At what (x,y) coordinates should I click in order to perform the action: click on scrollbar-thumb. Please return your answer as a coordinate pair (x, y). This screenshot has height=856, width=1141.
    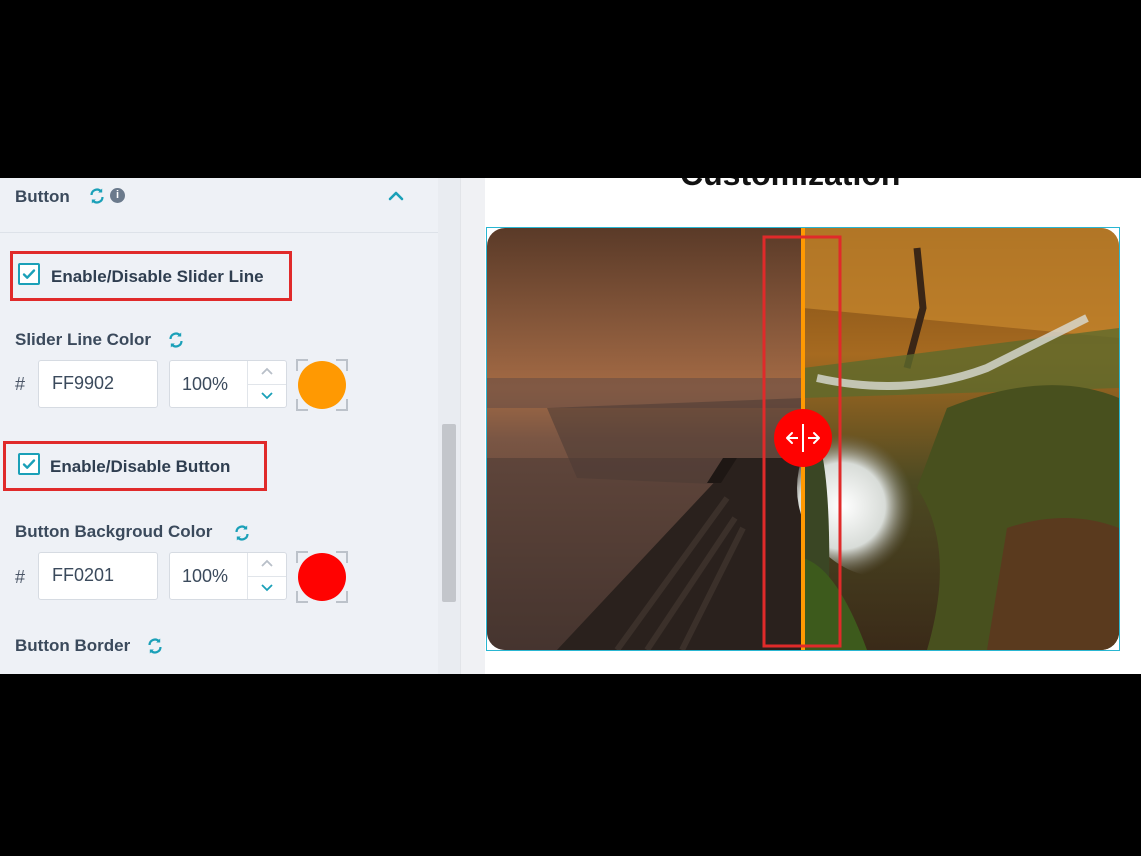
    Looking at the image, I should click on (449, 513).